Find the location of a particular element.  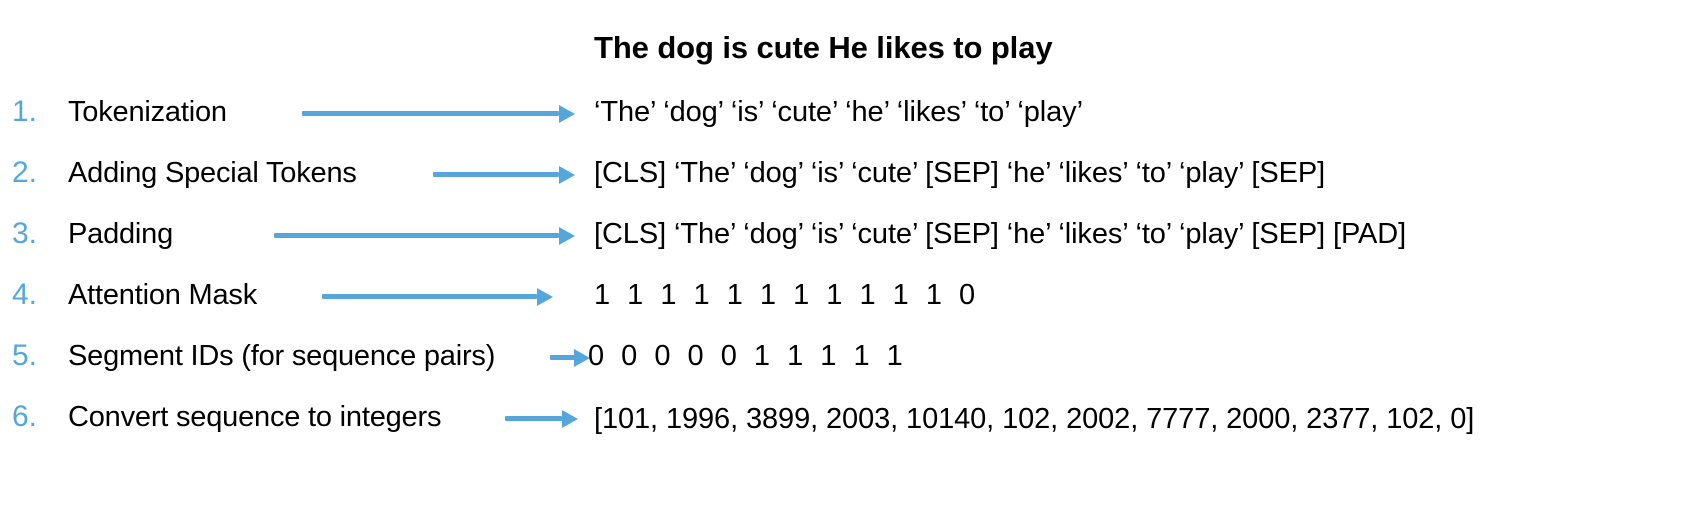

step-label: Segment IDs (for sequence pairs) is located at coordinates (282, 356).